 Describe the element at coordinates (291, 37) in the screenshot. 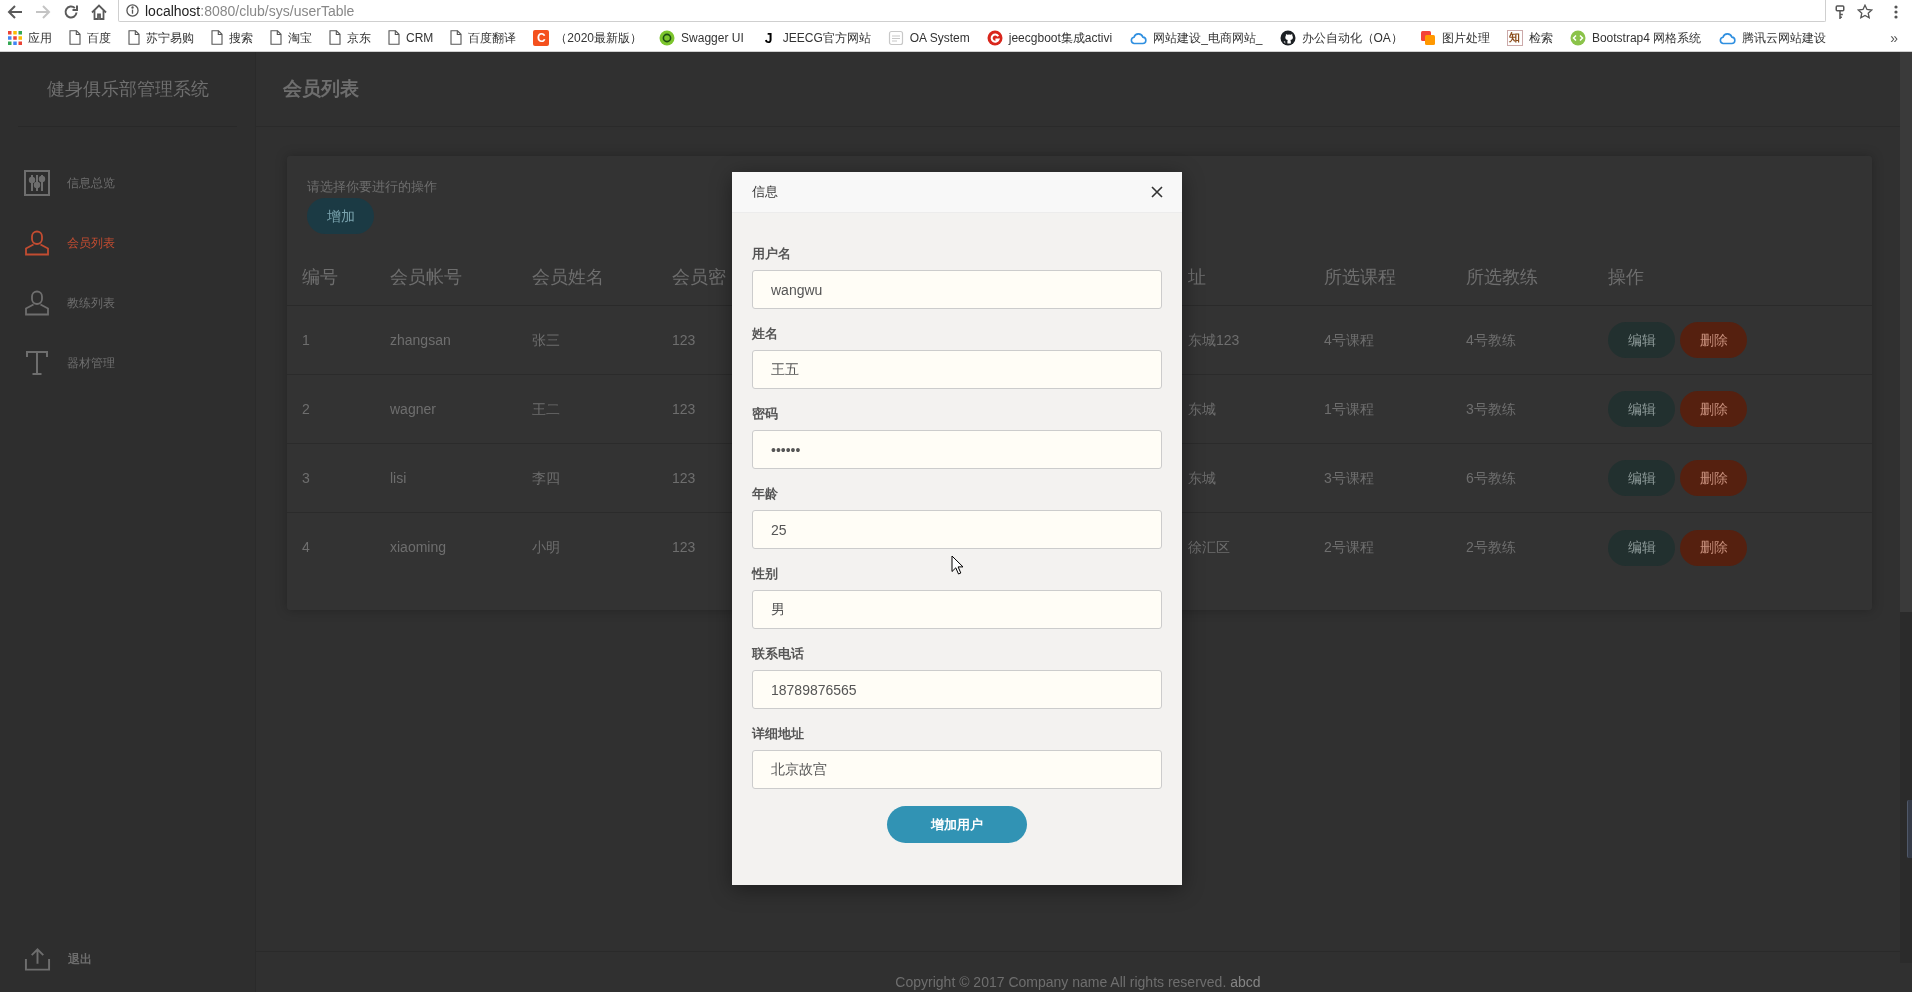

I see `bookmark: 淘宝` at that location.